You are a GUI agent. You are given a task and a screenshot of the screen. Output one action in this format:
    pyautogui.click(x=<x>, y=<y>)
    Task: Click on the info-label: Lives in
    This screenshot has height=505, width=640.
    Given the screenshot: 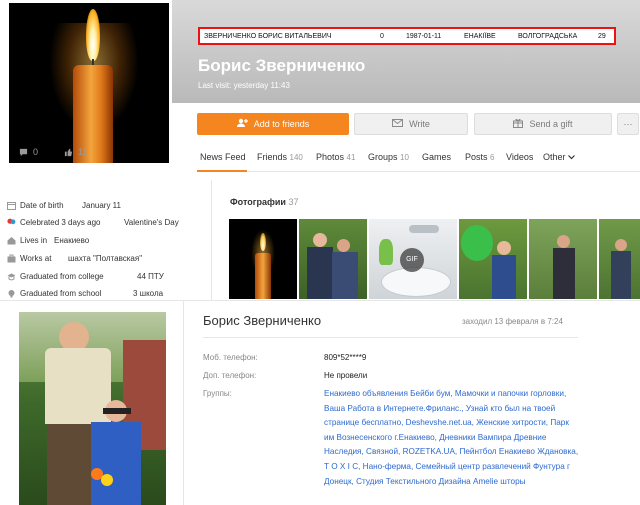 What is the action you would take?
    pyautogui.click(x=34, y=240)
    